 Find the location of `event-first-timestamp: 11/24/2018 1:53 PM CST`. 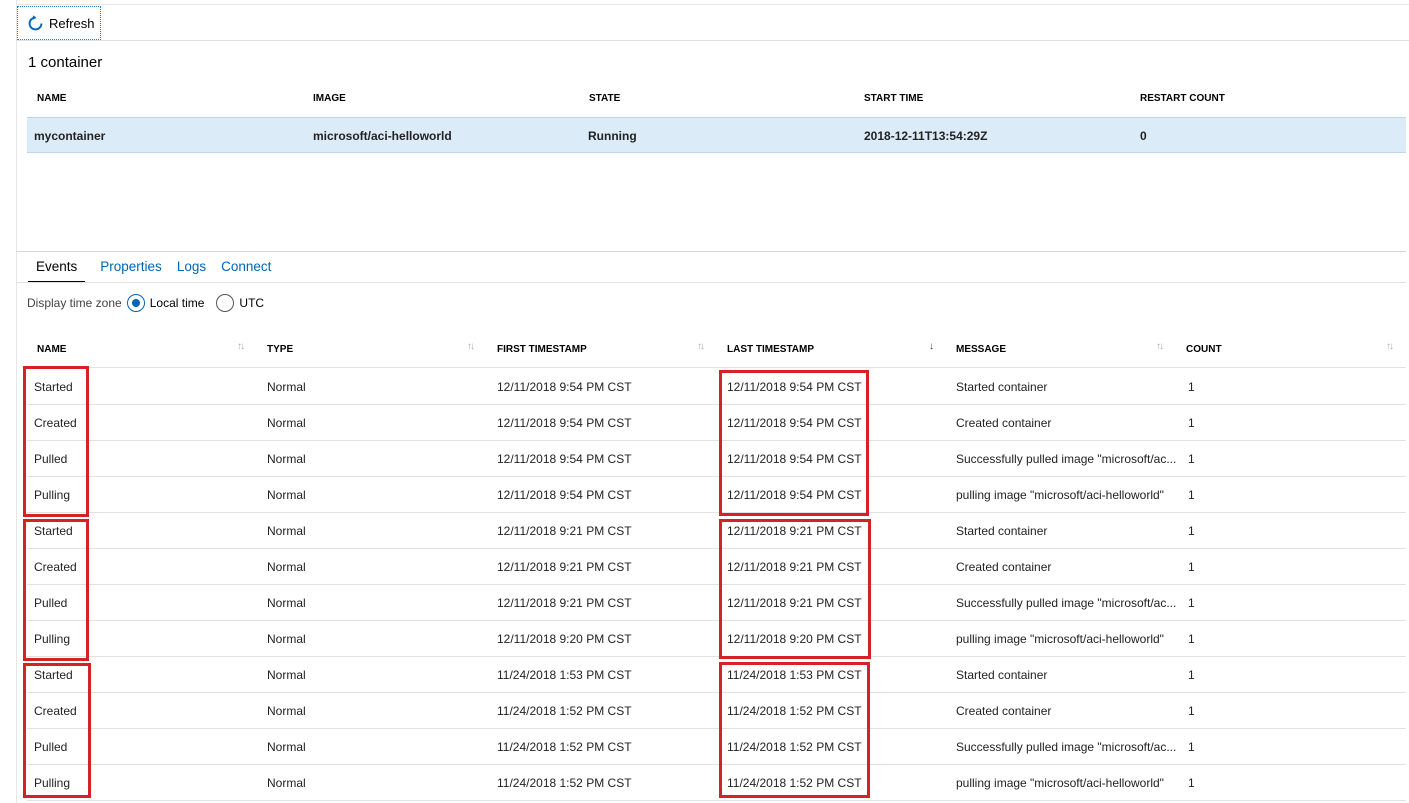

event-first-timestamp: 11/24/2018 1:53 PM CST is located at coordinates (564, 675).